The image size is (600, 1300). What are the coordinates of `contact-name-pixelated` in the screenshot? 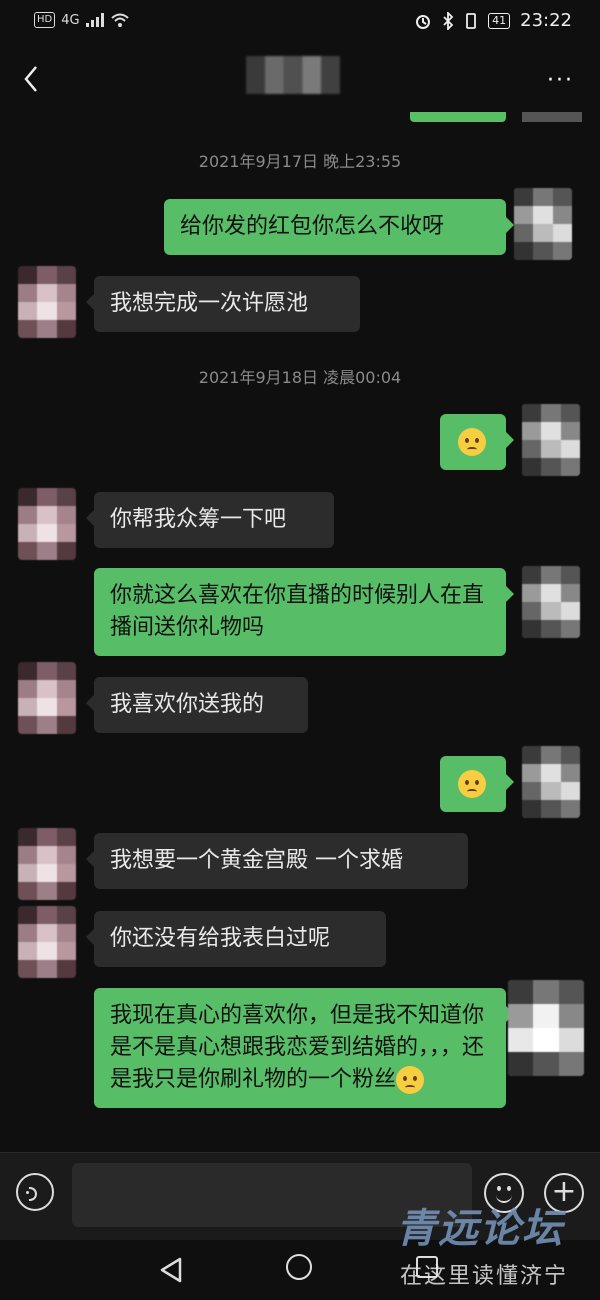 It's located at (293, 75).